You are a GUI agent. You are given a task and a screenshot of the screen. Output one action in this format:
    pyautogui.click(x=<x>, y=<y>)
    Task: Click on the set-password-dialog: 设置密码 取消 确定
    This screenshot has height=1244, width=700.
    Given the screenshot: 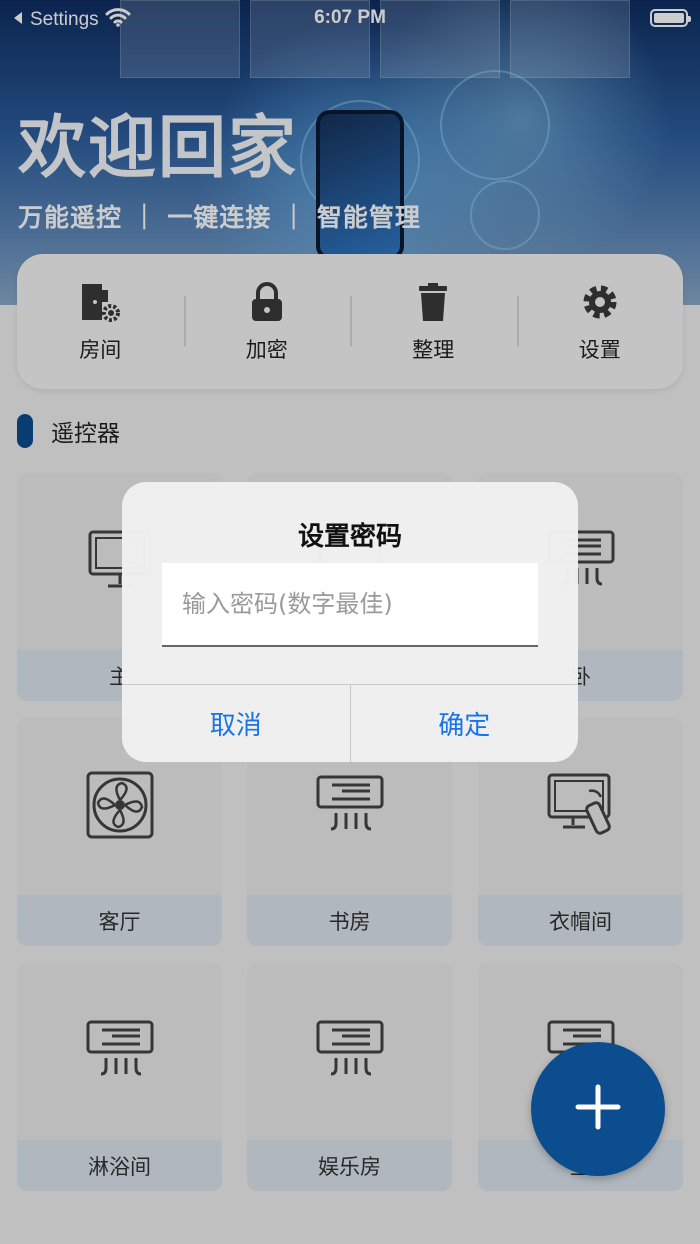 What is the action you would take?
    pyautogui.click(x=350, y=622)
    